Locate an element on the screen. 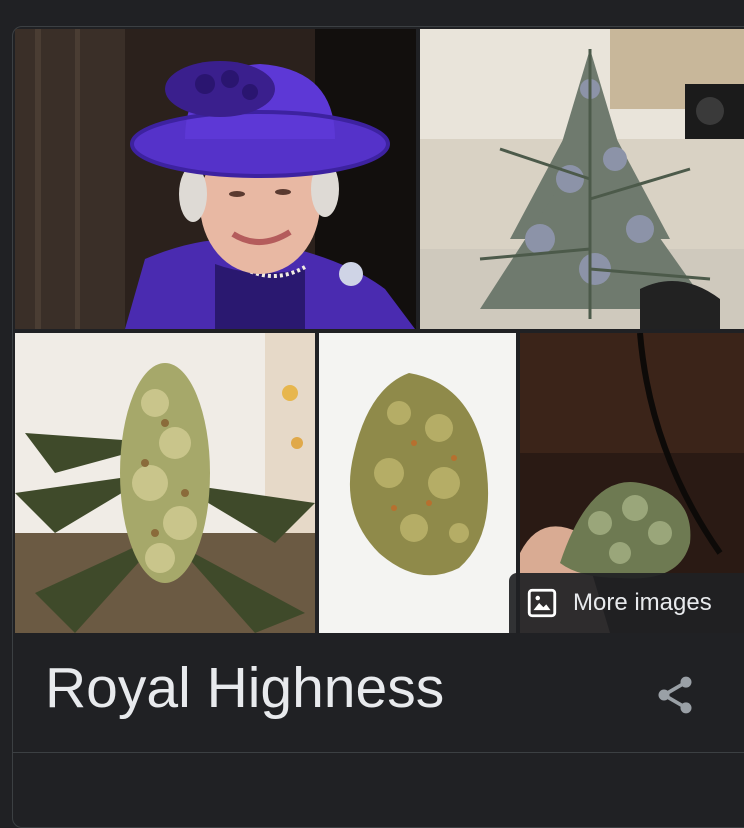 The width and height of the screenshot is (744, 828). more-images-button: More images is located at coordinates (626, 603).